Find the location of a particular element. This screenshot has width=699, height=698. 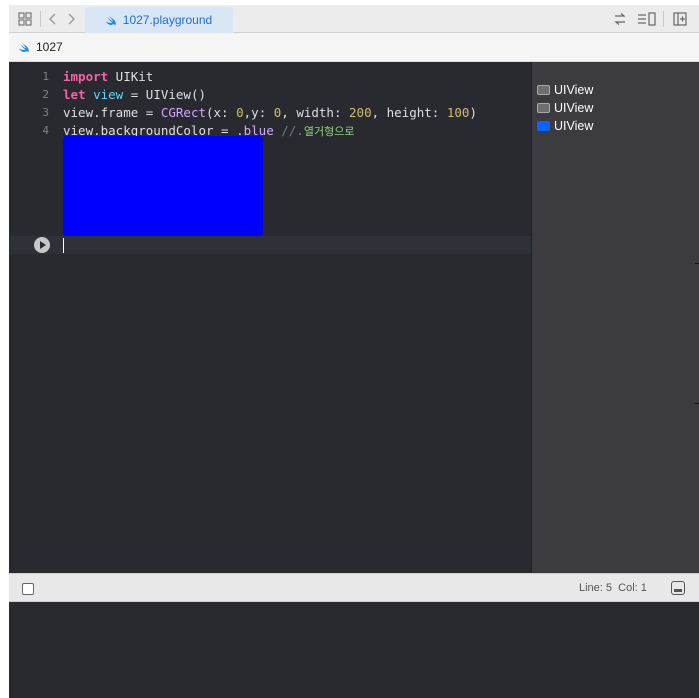

number-token: 200 is located at coordinates (360, 112).